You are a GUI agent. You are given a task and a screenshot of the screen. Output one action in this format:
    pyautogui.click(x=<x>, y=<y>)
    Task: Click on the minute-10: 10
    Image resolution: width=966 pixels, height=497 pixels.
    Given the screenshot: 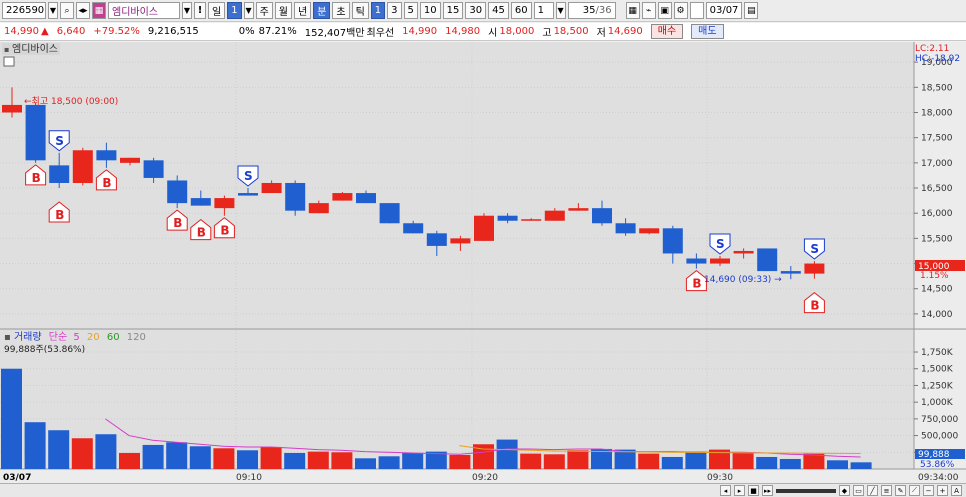 What is the action you would take?
    pyautogui.click(x=430, y=10)
    